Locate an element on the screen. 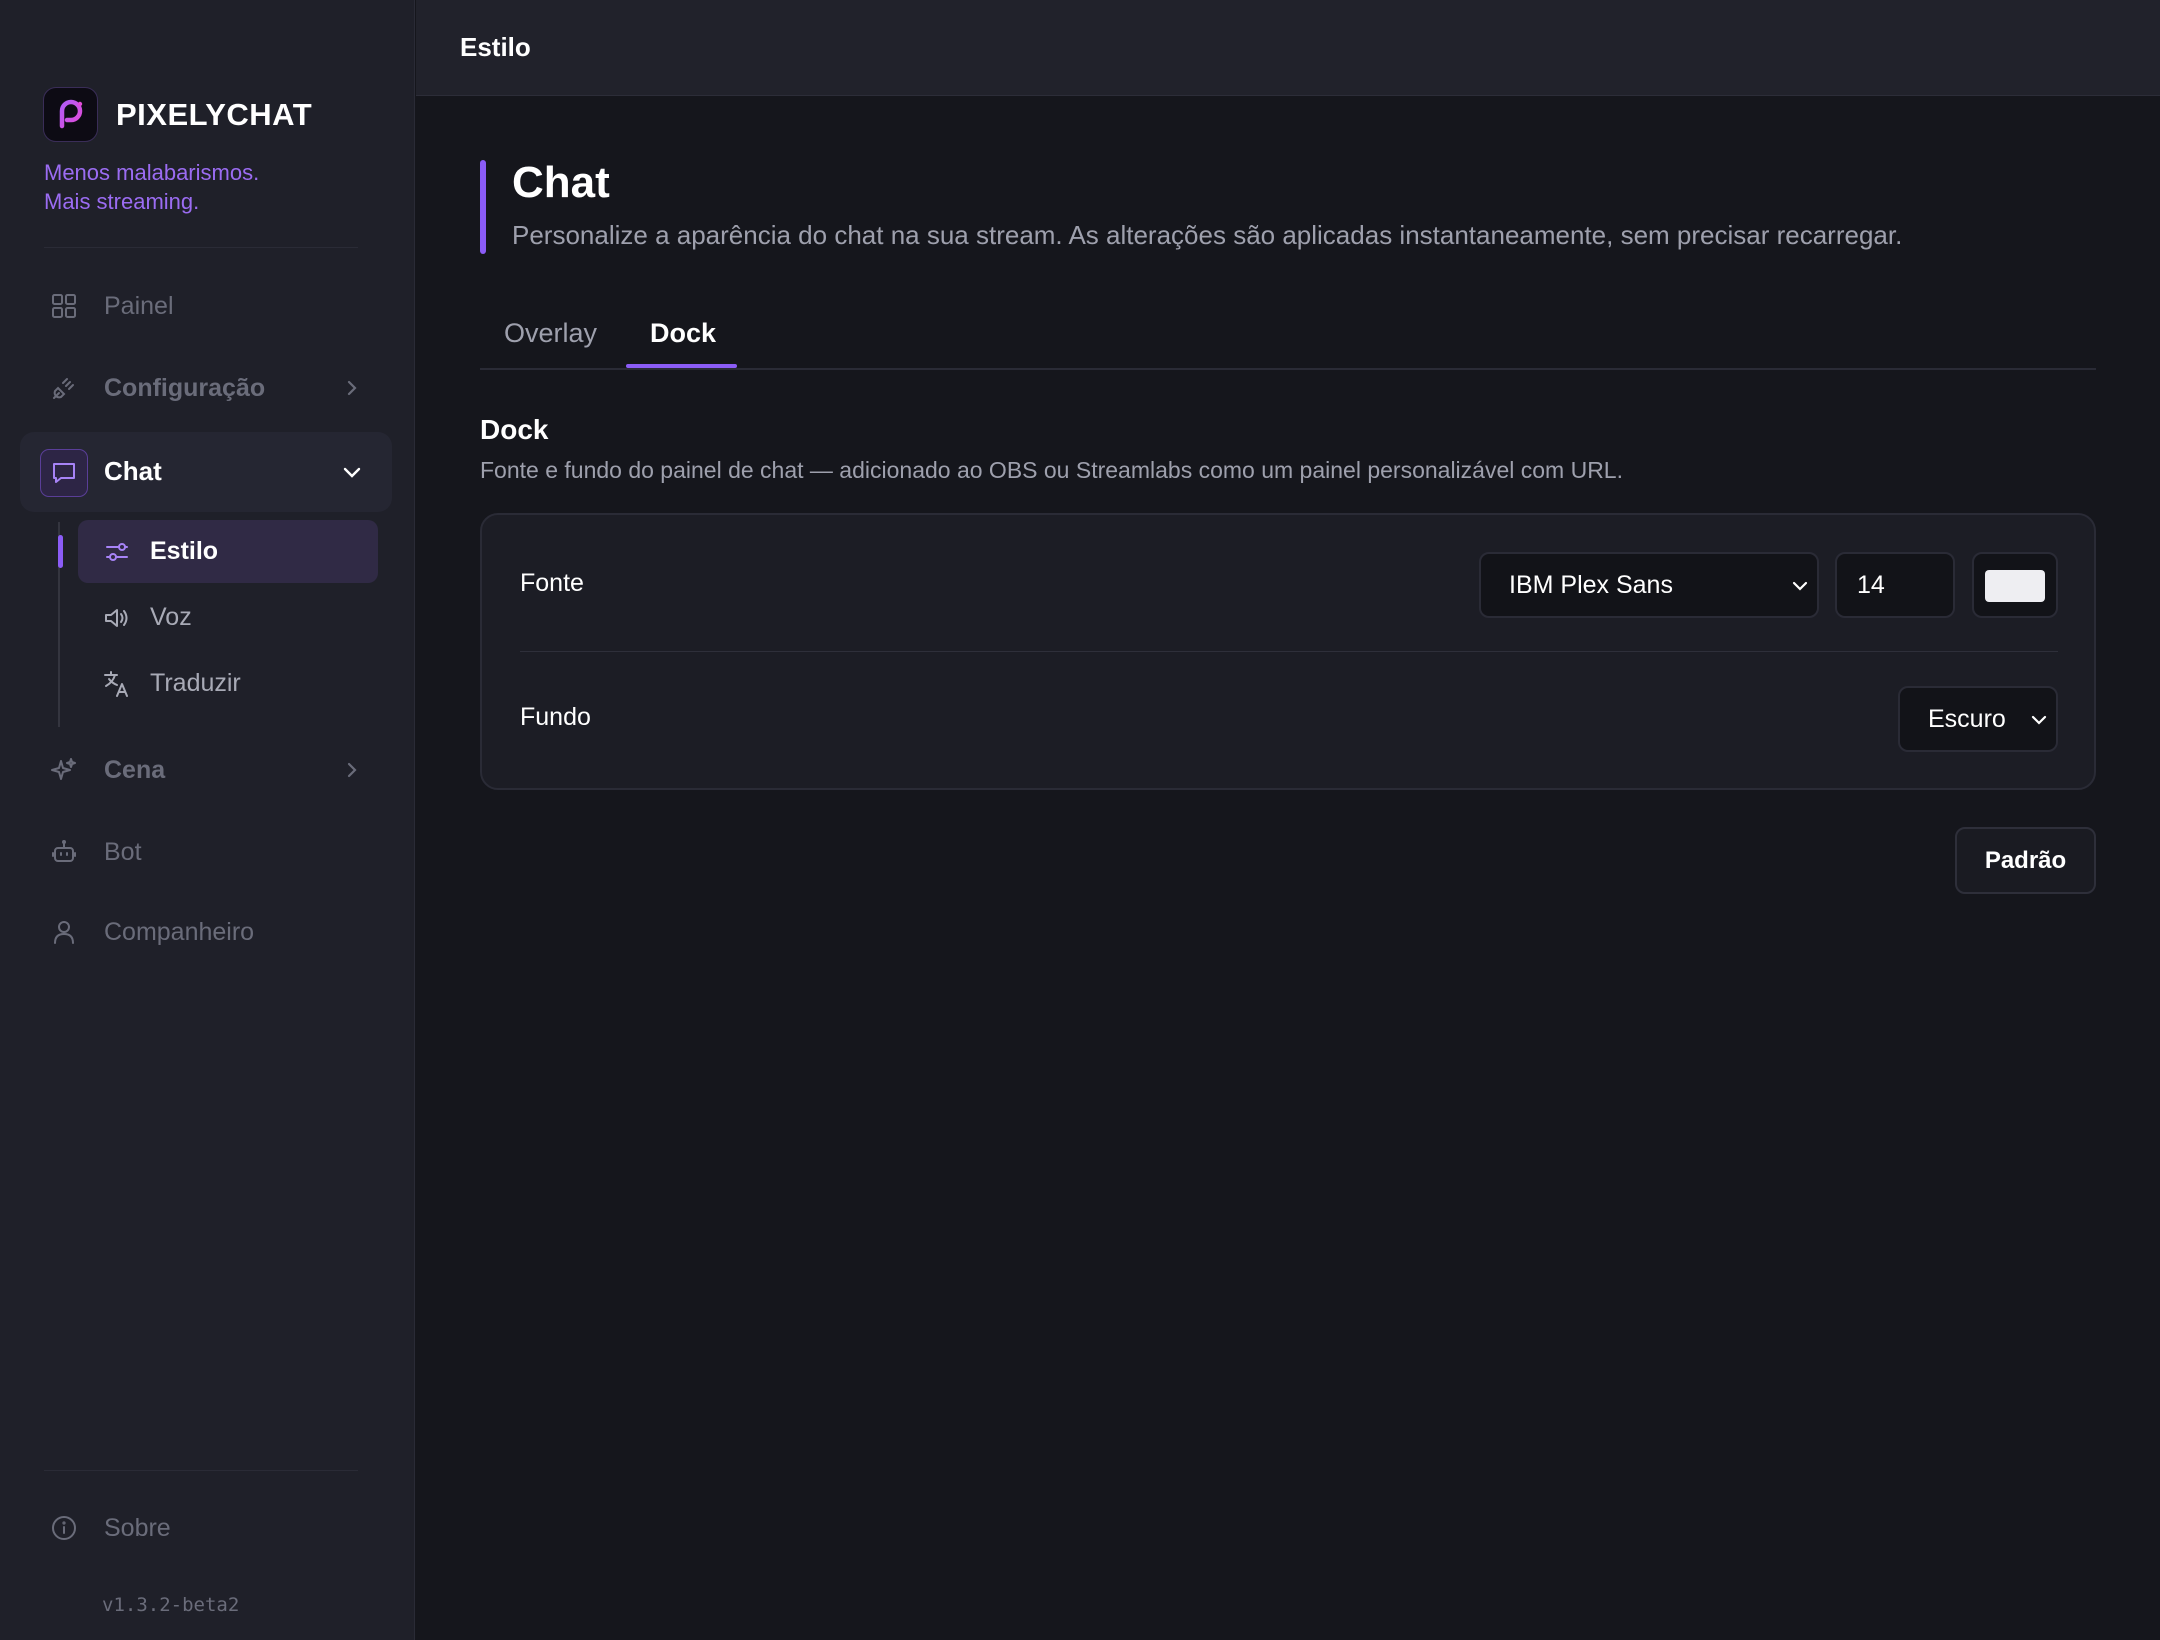 This screenshot has height=1640, width=2160. sidebar-item-sobre: Sobre is located at coordinates (207, 1528).